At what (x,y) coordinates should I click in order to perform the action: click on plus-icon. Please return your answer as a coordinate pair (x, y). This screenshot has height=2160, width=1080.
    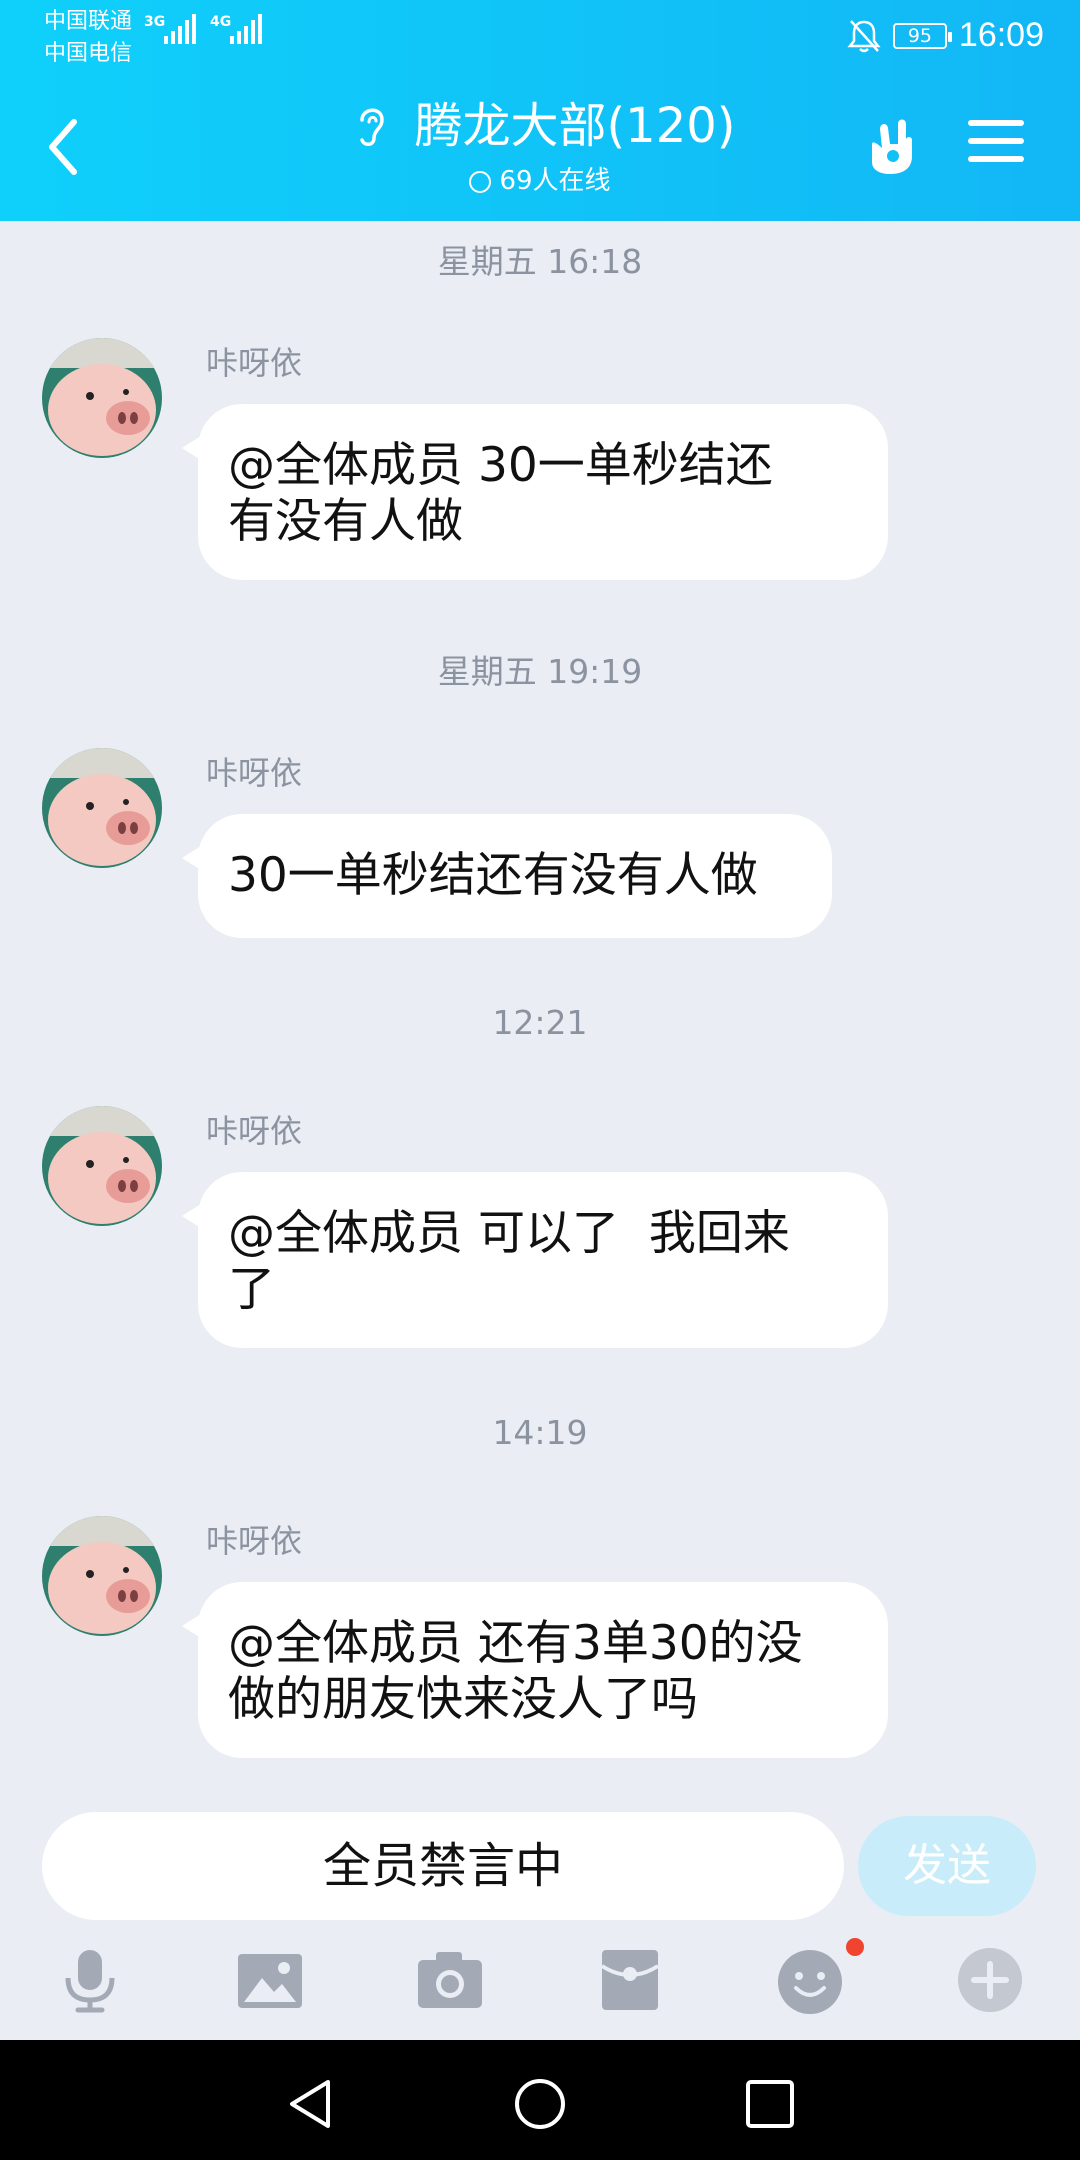
    Looking at the image, I should click on (990, 1980).